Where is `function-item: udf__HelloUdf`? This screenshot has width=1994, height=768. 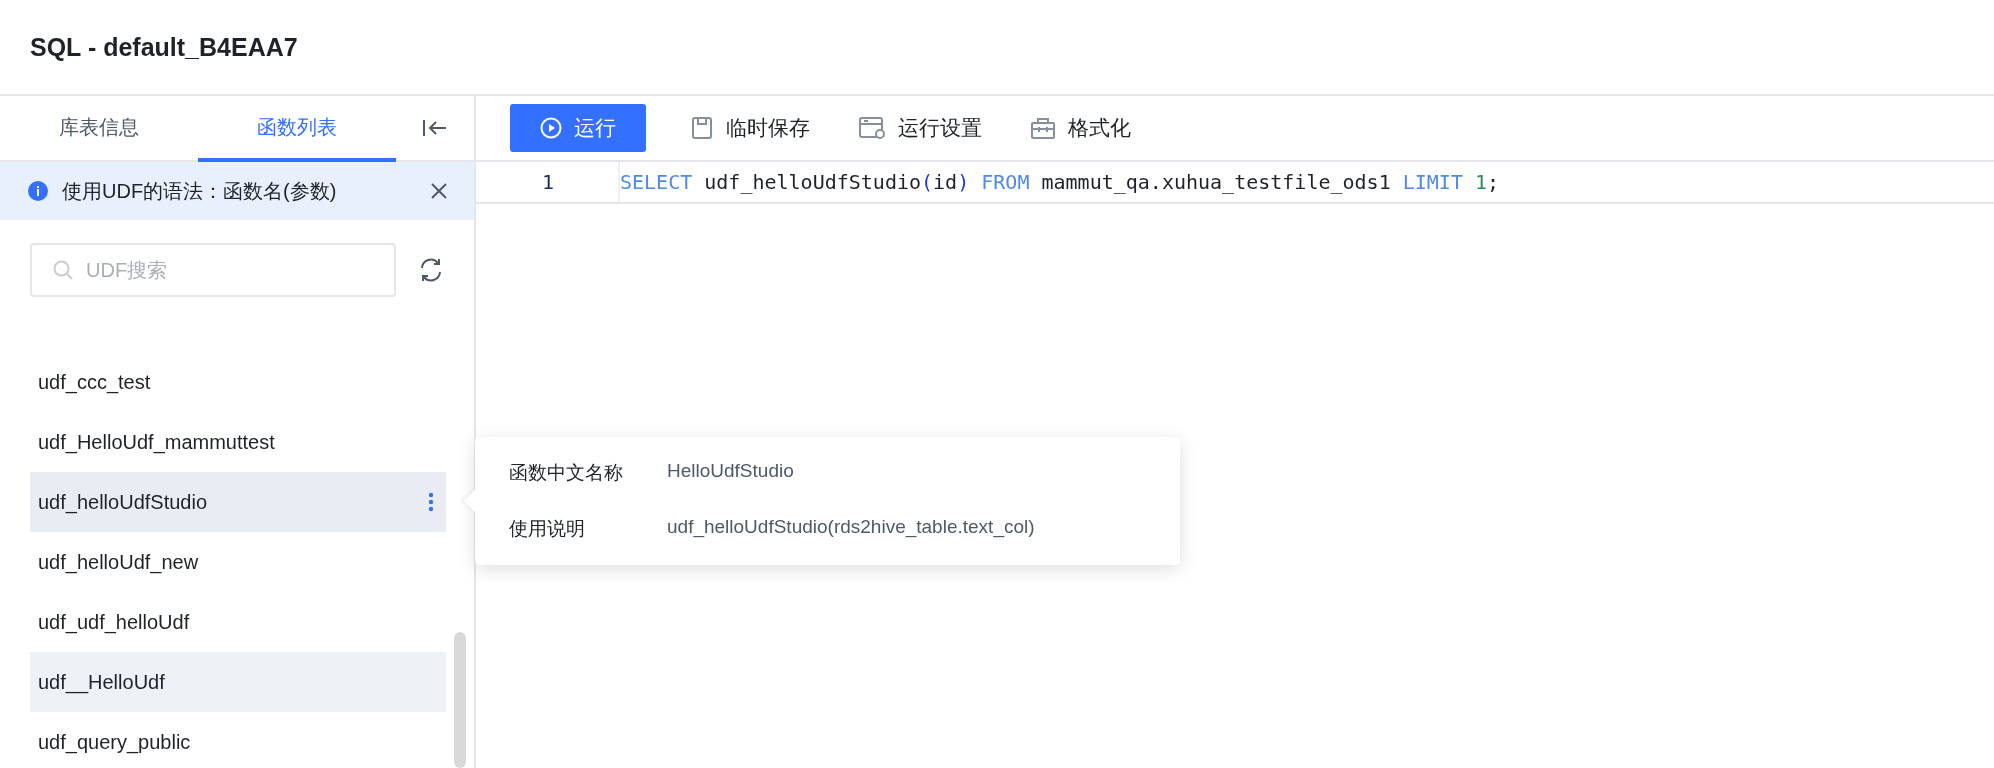 function-item: udf__HelloUdf is located at coordinates (238, 682).